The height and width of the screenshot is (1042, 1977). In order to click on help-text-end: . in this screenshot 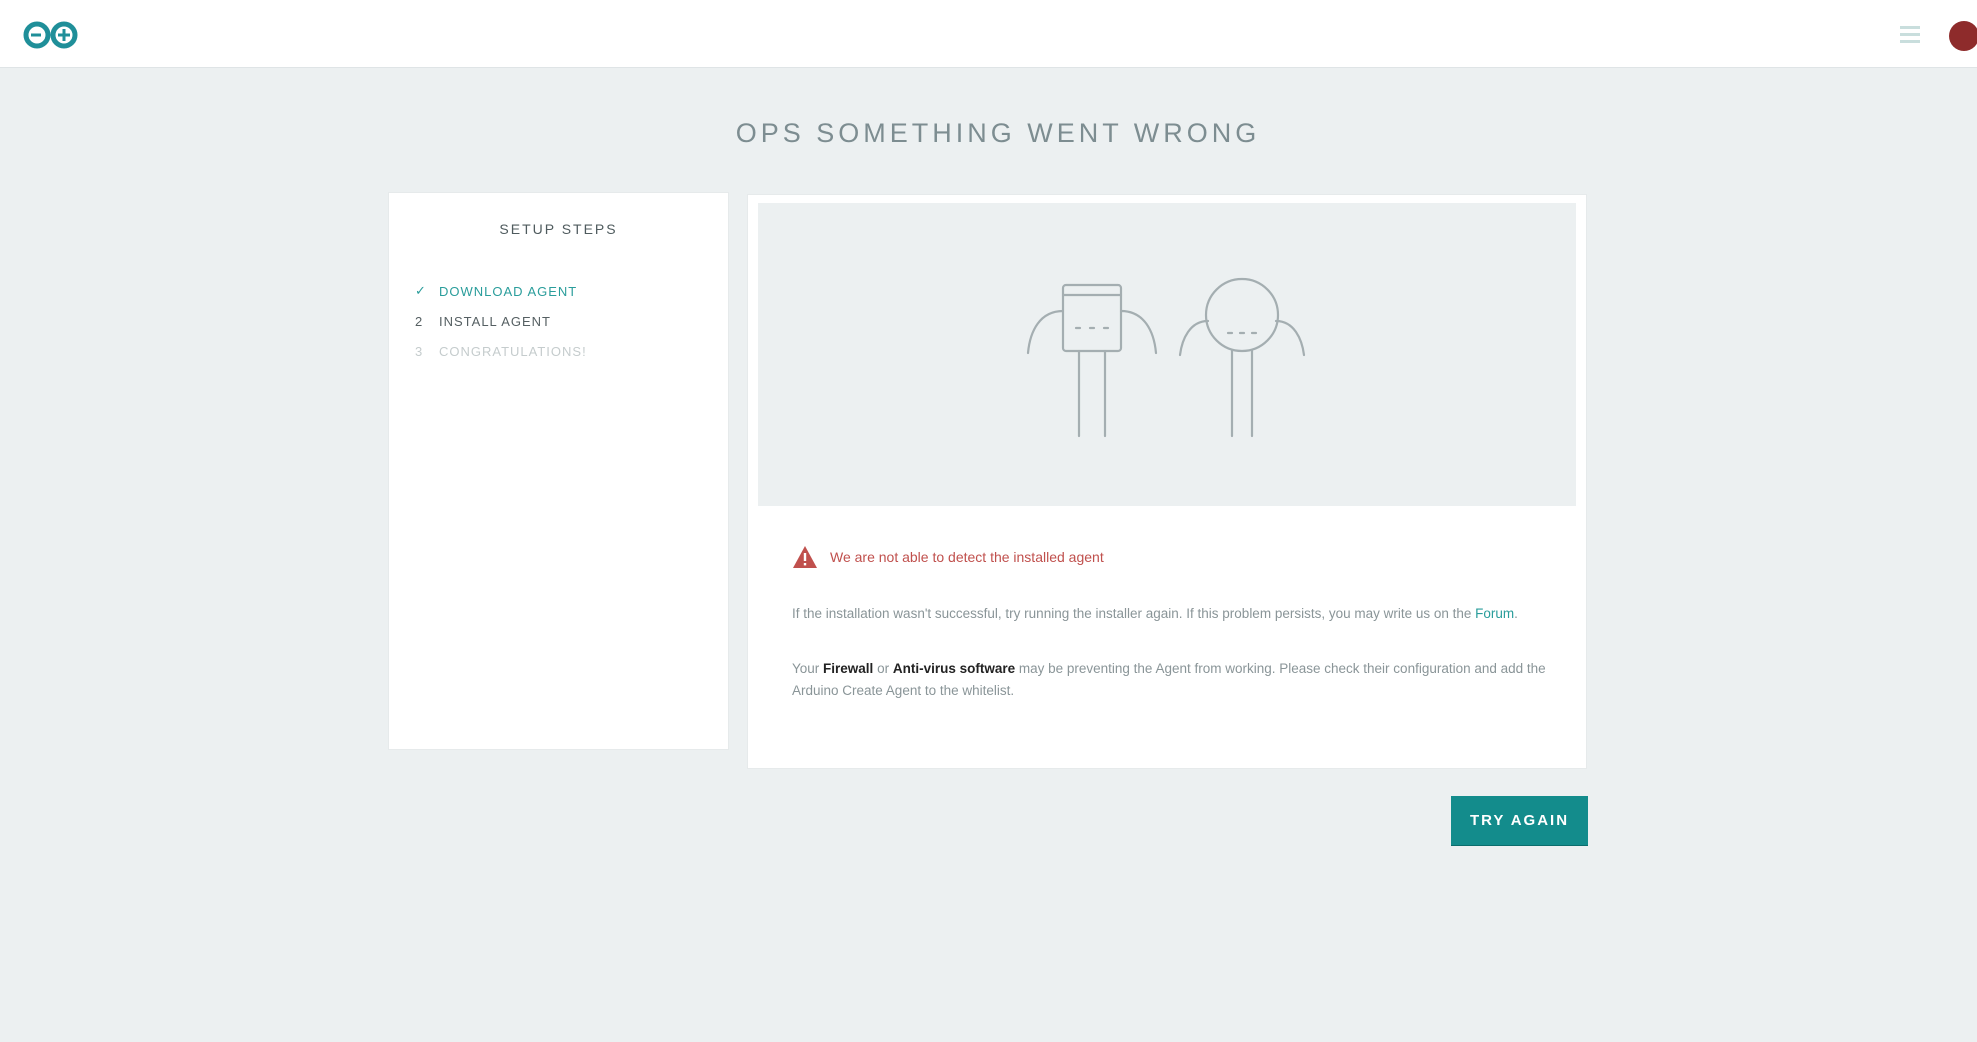, I will do `click(1516, 613)`.